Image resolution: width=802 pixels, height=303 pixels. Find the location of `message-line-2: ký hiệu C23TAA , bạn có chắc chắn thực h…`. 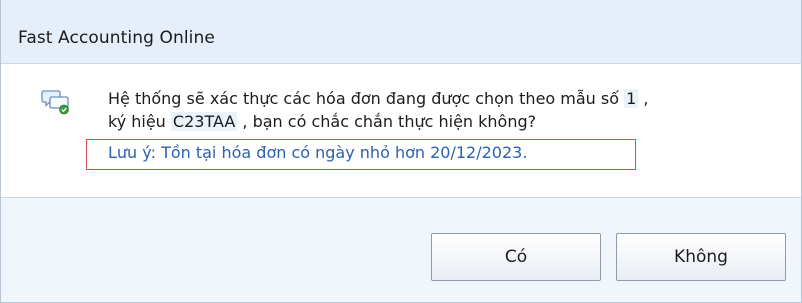

message-line-2: ký hiệu C23TAA , bạn có chắc chắn thực h… is located at coordinates (378, 121).